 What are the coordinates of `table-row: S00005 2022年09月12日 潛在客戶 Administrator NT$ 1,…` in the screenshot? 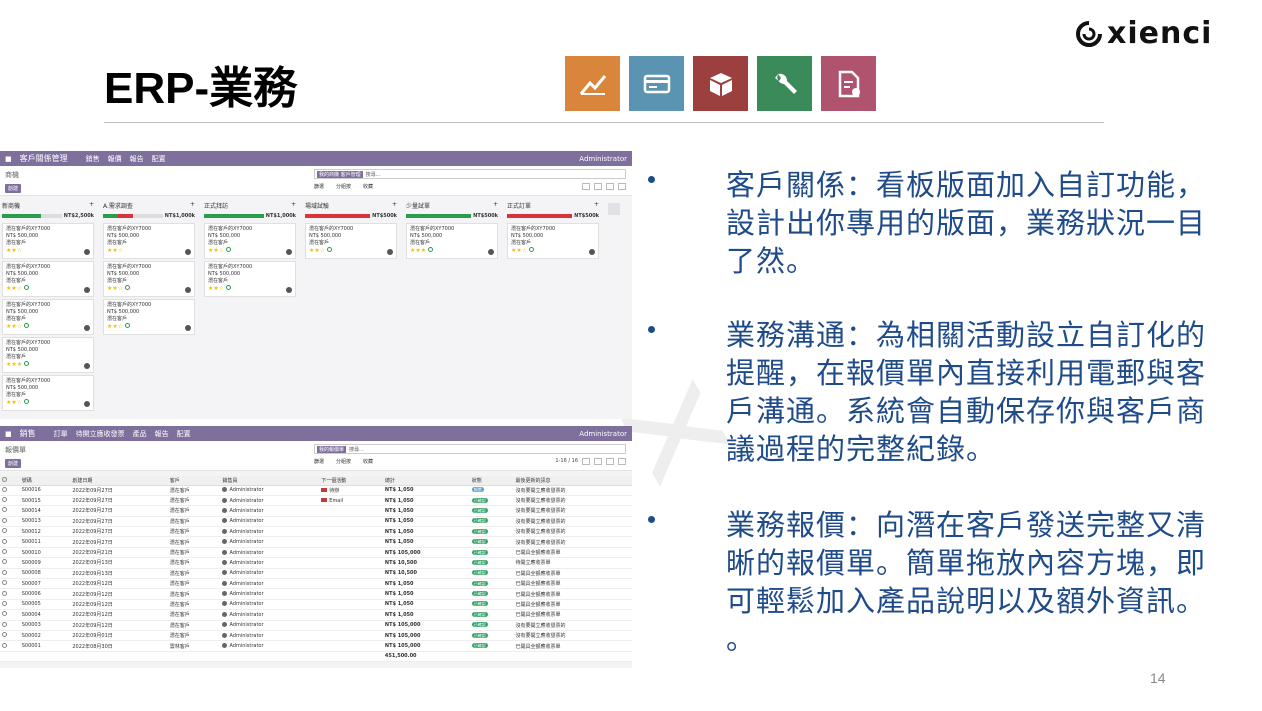 It's located at (316, 605).